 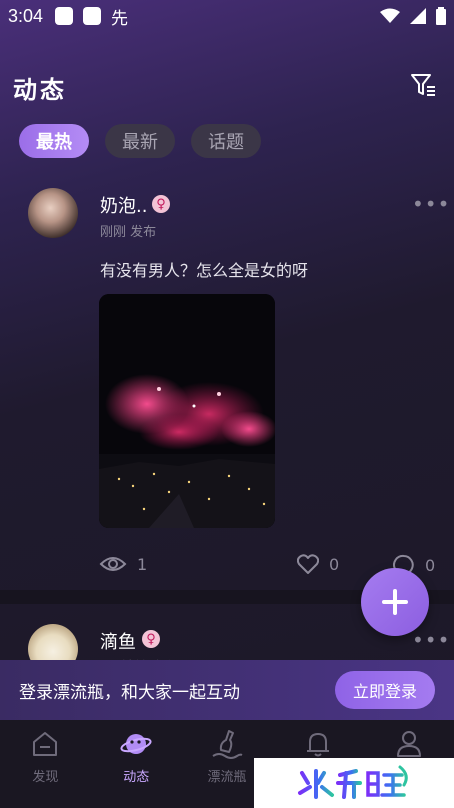 What do you see at coordinates (441, 16) in the screenshot?
I see `battery-icon` at bounding box center [441, 16].